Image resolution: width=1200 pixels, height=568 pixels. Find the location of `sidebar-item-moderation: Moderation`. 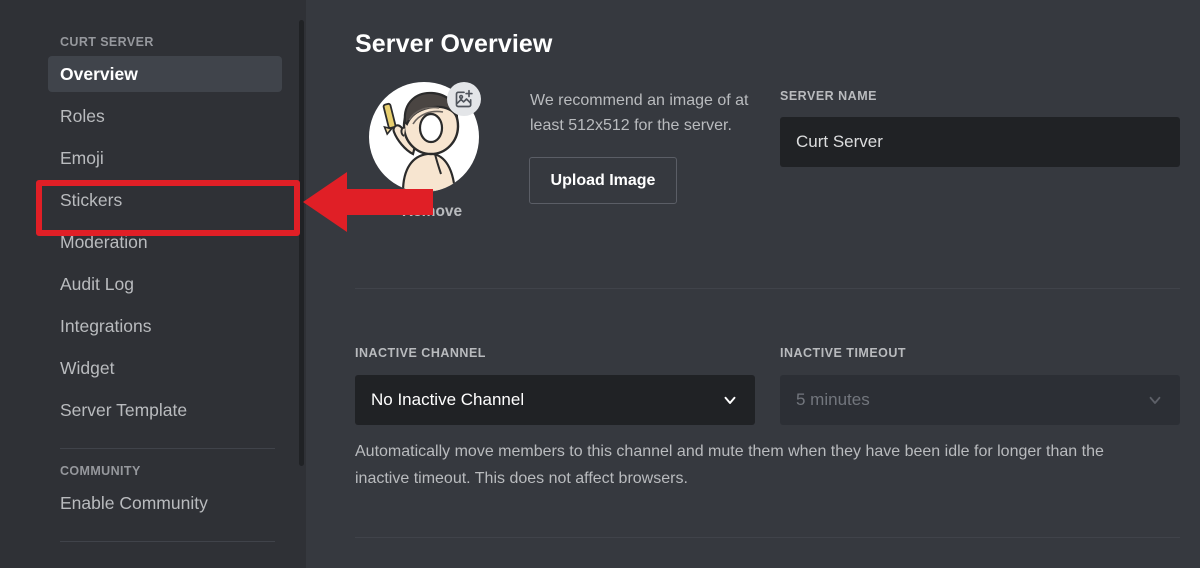

sidebar-item-moderation: Moderation is located at coordinates (165, 242).